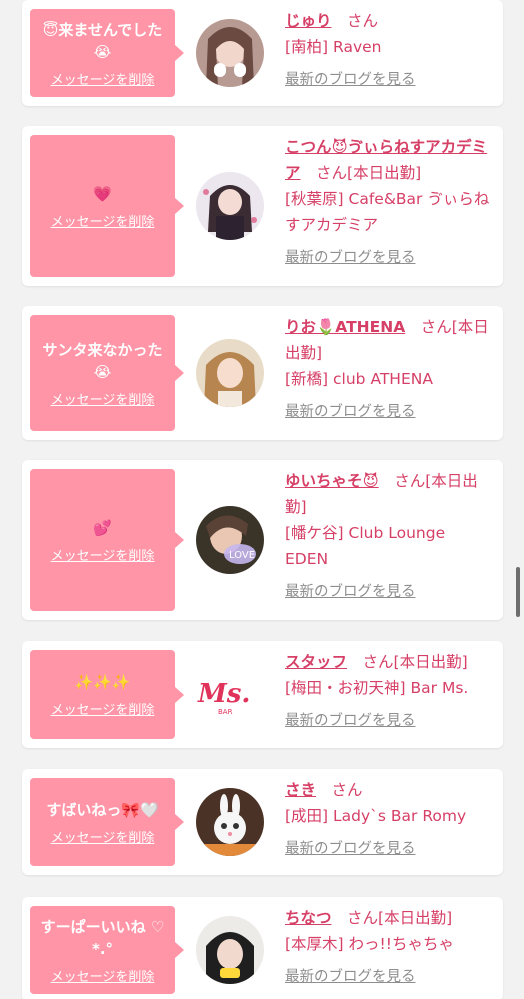  I want to click on user-info: じゅり さん [南柏] Raven 最新のブログを見る, so click(388, 50).